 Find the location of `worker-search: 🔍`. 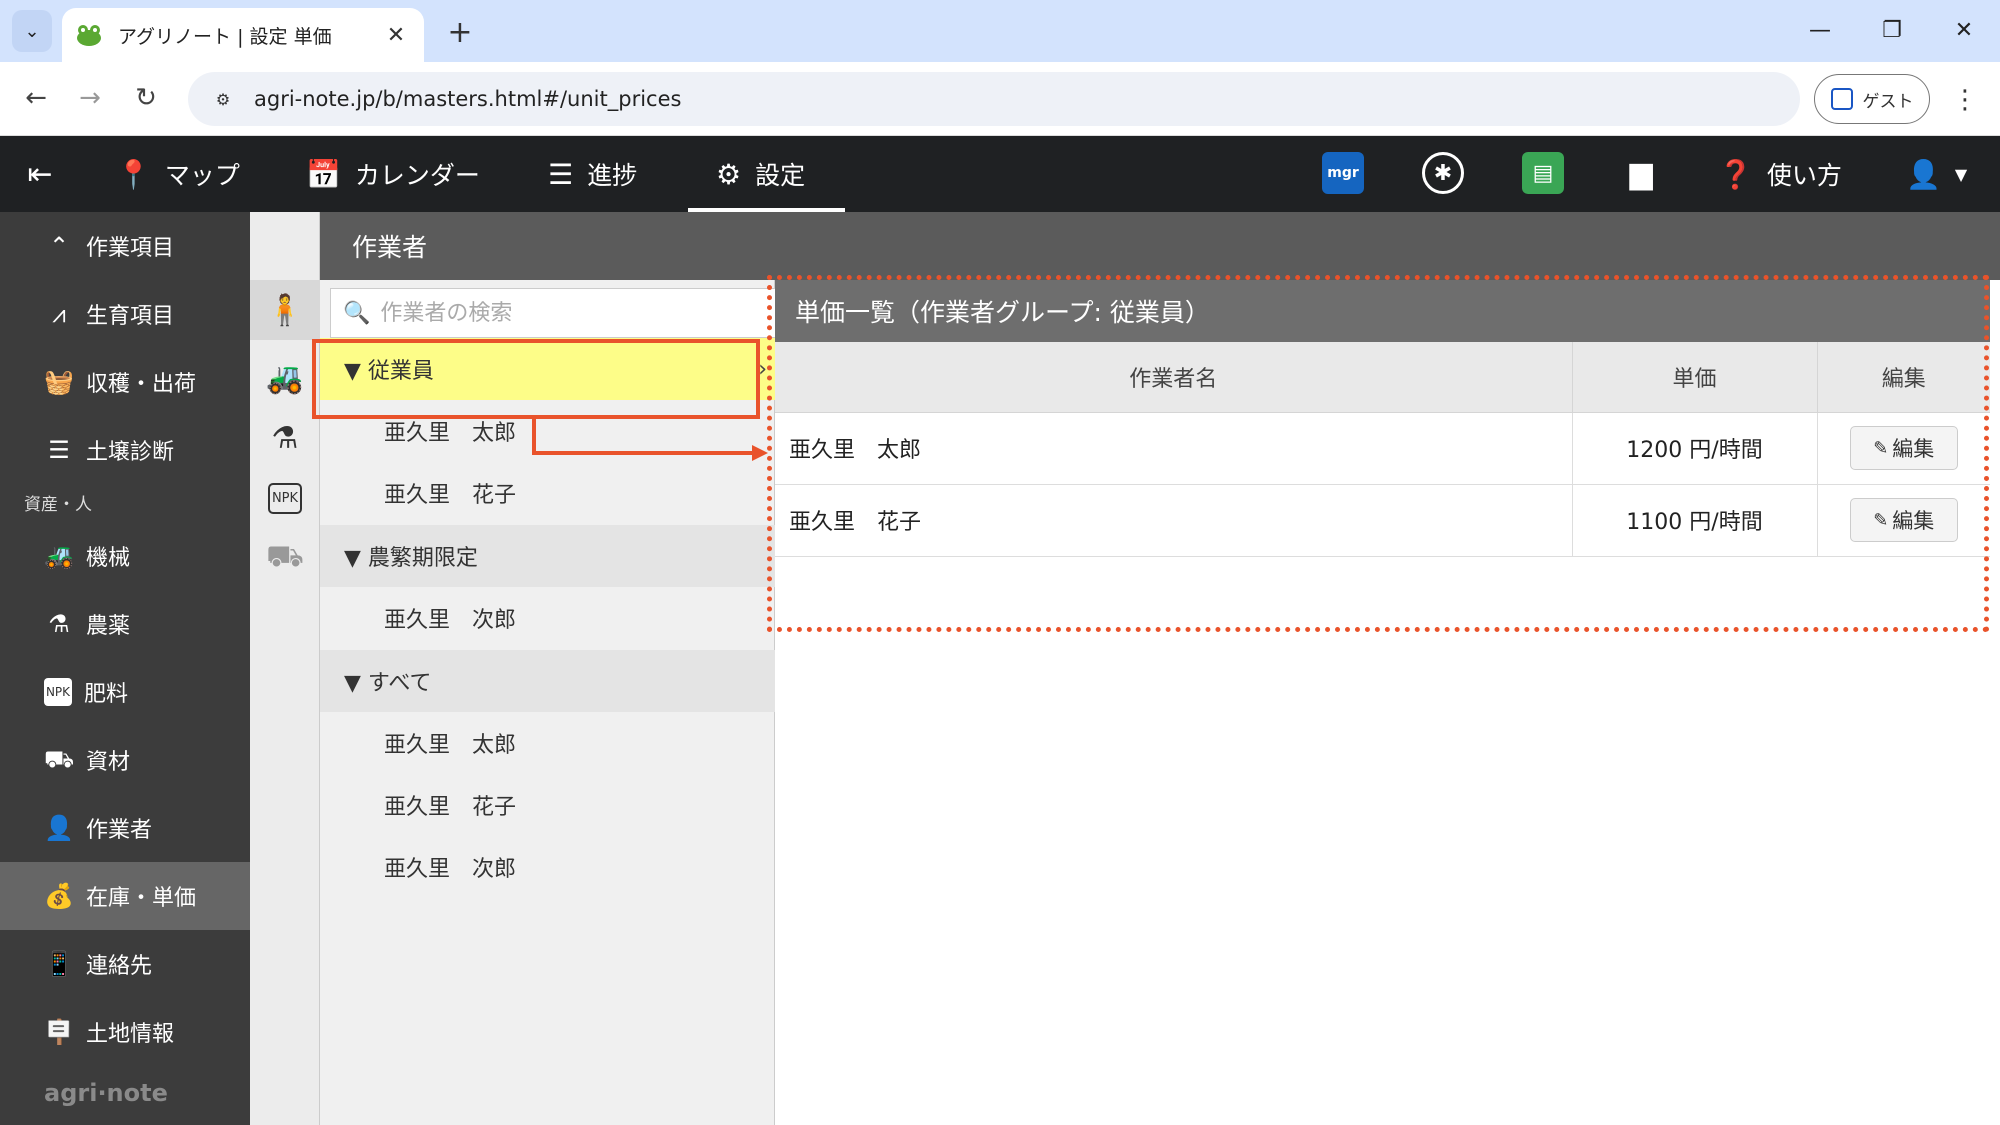

worker-search: 🔍 is located at coordinates (552, 313).